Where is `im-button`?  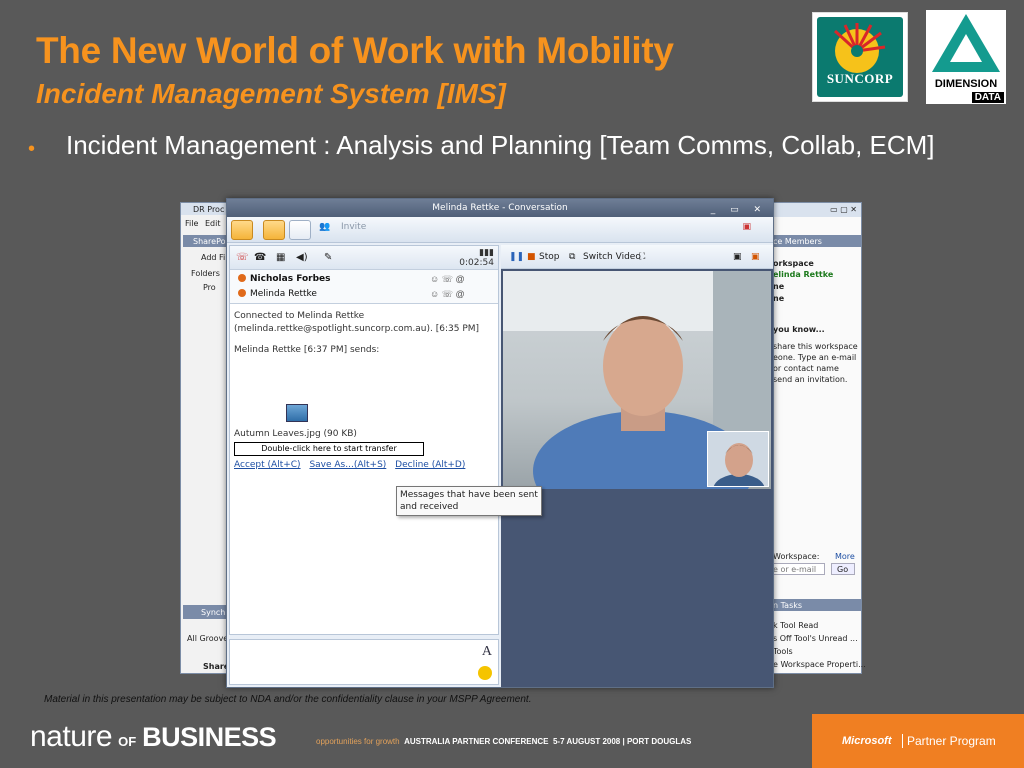
im-button is located at coordinates (300, 230).